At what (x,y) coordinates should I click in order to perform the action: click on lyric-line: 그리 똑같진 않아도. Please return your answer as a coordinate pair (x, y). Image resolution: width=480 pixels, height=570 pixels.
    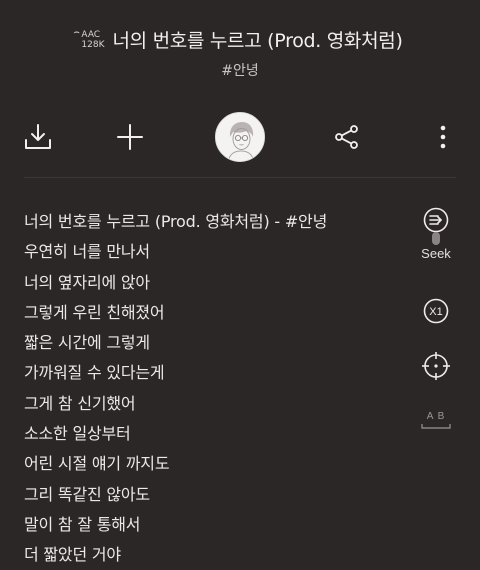
    Looking at the image, I should click on (87, 494).